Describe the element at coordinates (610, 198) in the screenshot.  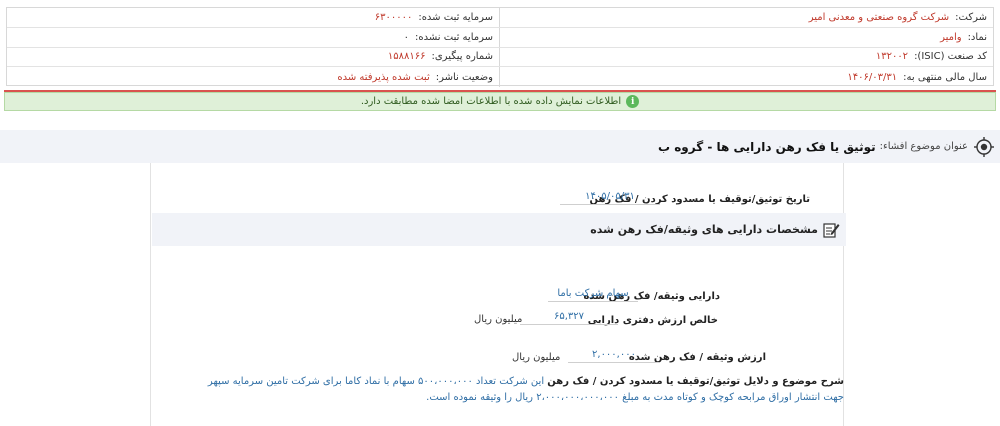
I see `date-value: ۱۴۰۵/۰۵/۳۱` at that location.